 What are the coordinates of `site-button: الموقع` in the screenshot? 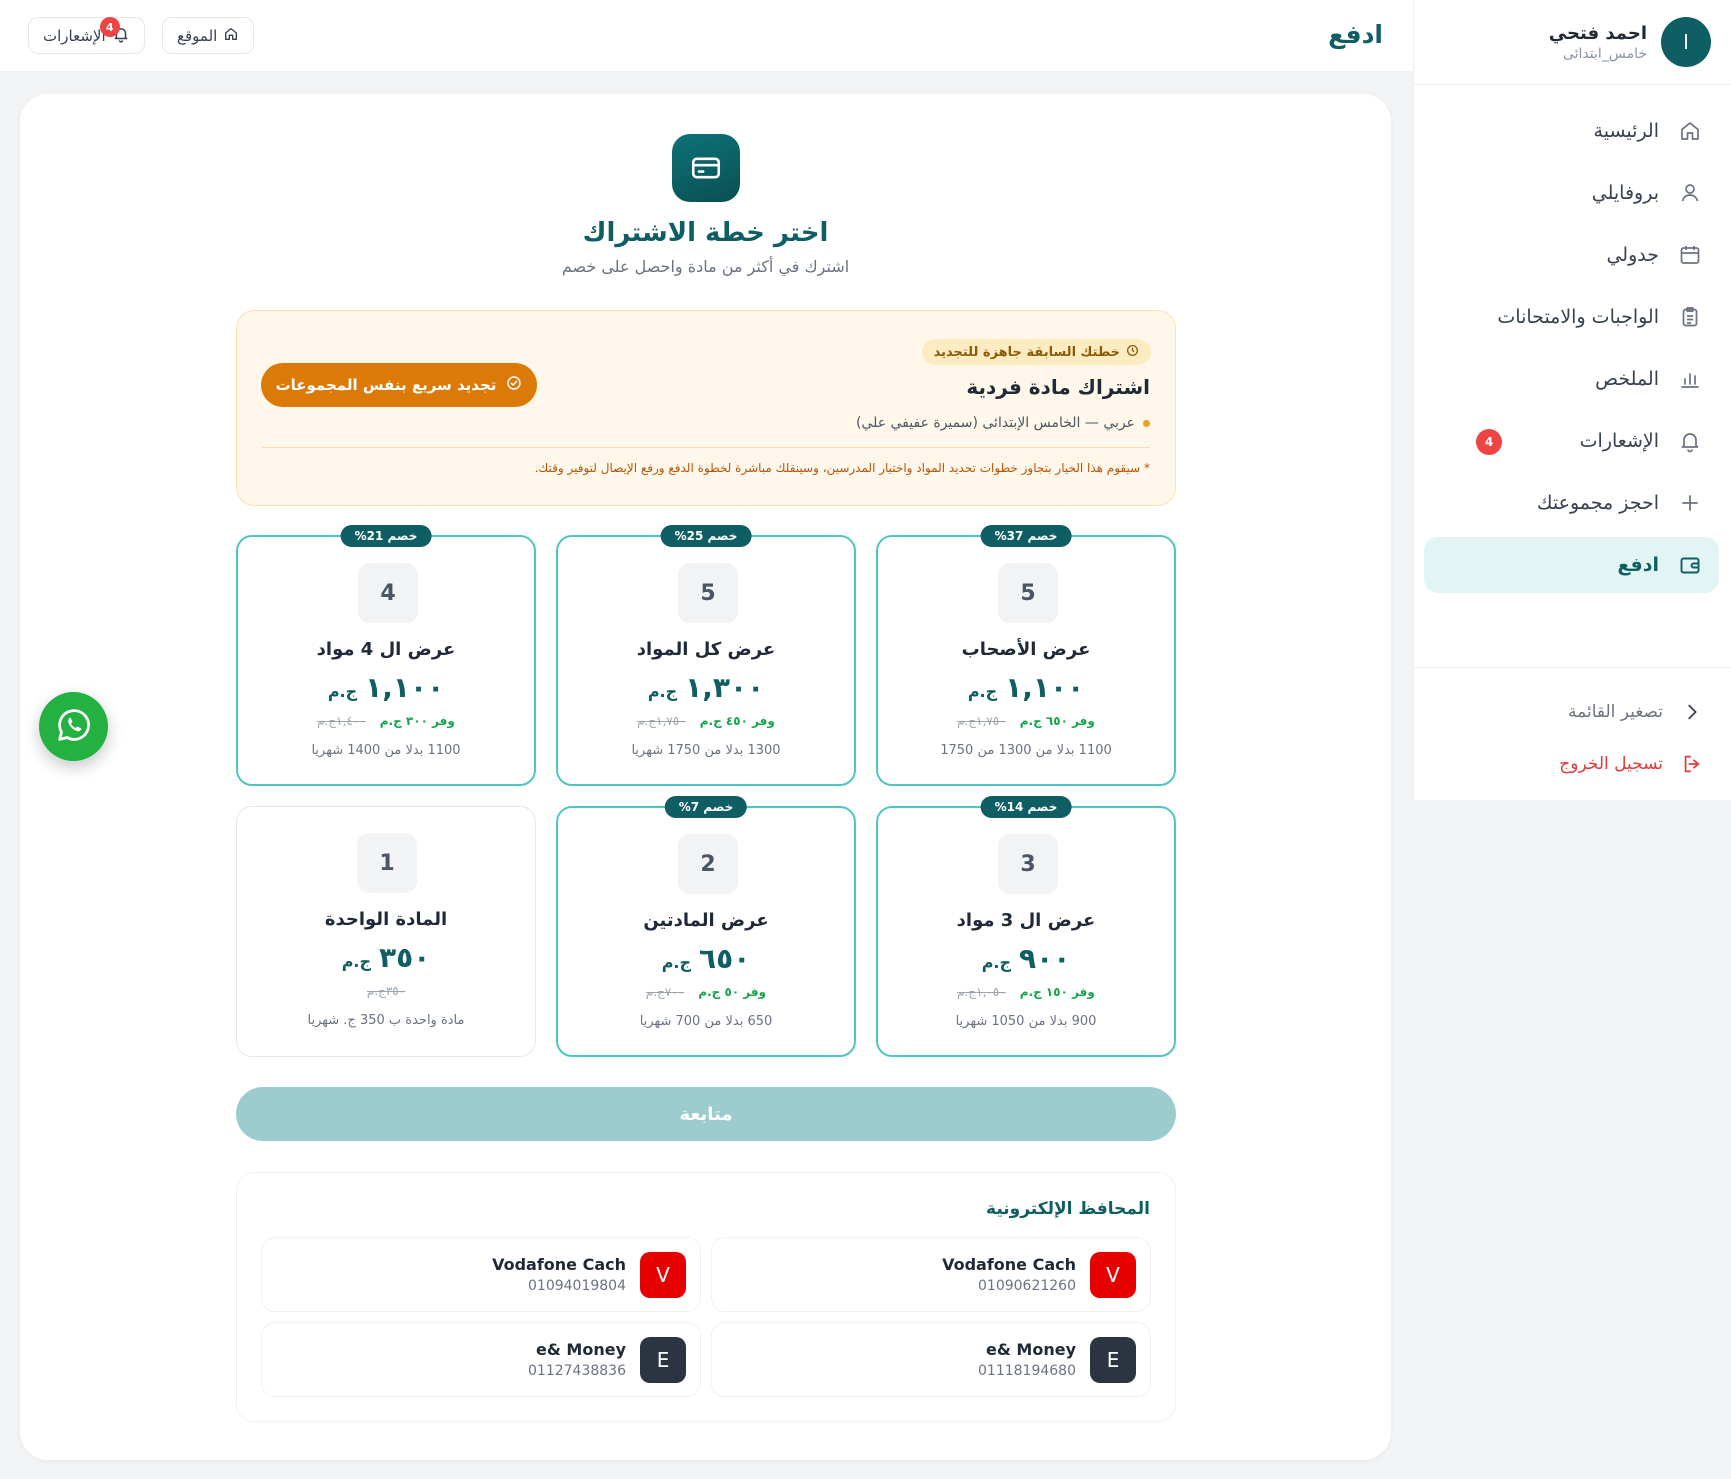 It's located at (208, 35).